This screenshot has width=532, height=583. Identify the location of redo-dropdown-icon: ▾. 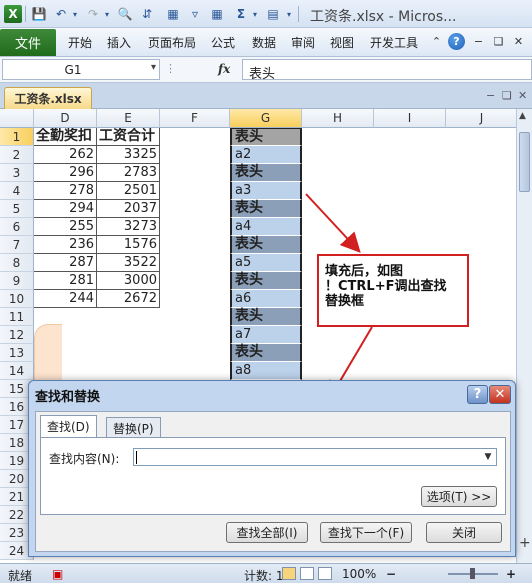
(107, 14).